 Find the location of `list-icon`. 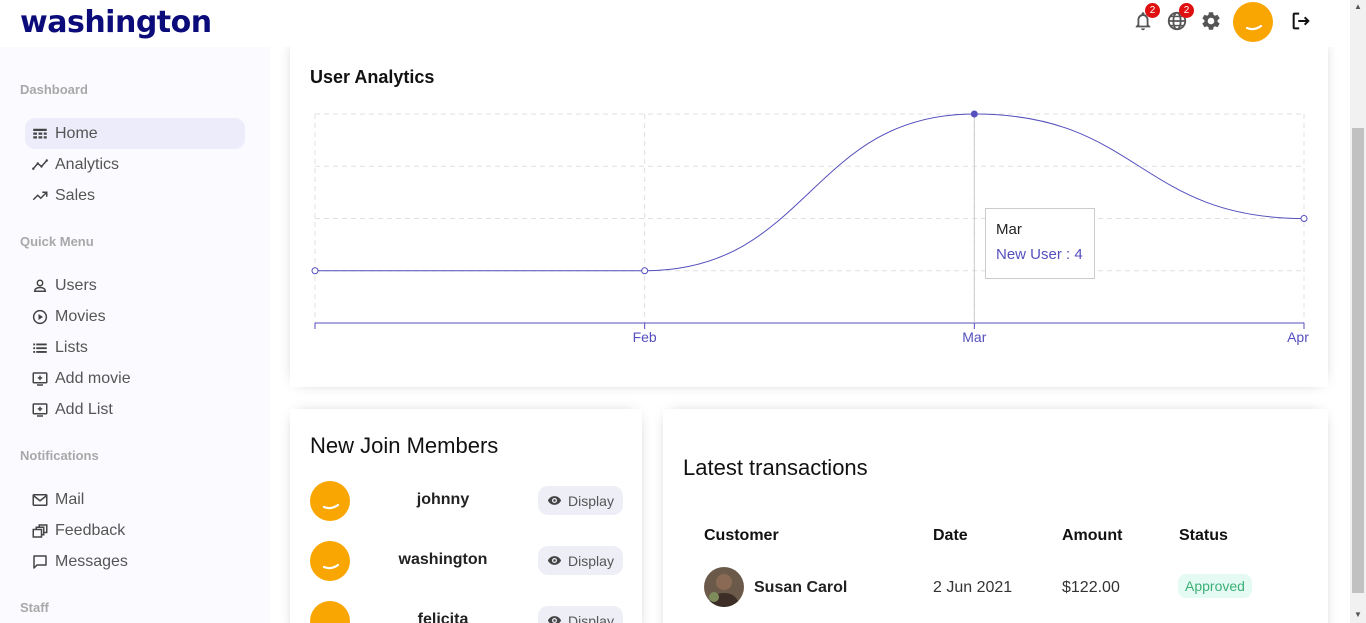

list-icon is located at coordinates (40, 348).